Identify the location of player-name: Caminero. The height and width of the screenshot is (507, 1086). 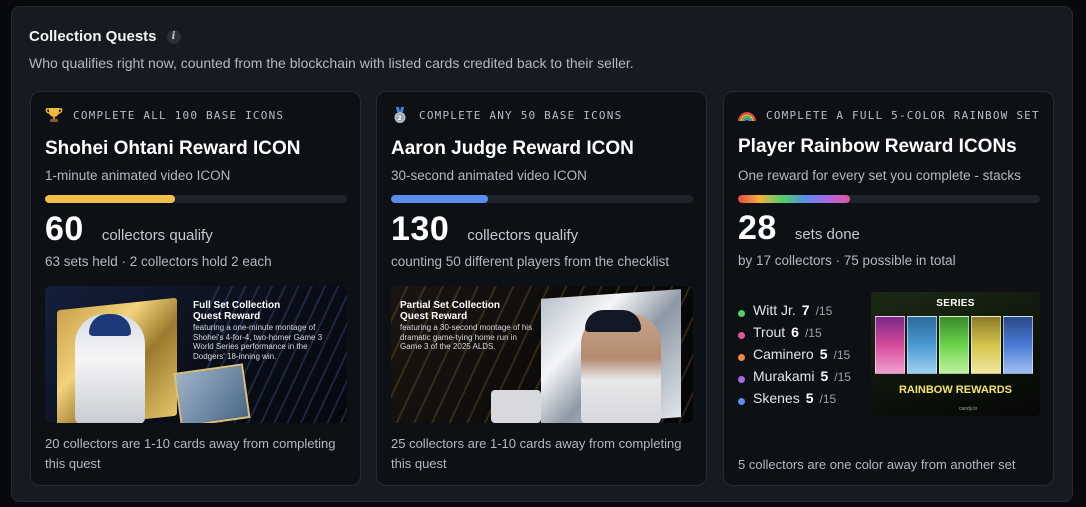
(783, 354).